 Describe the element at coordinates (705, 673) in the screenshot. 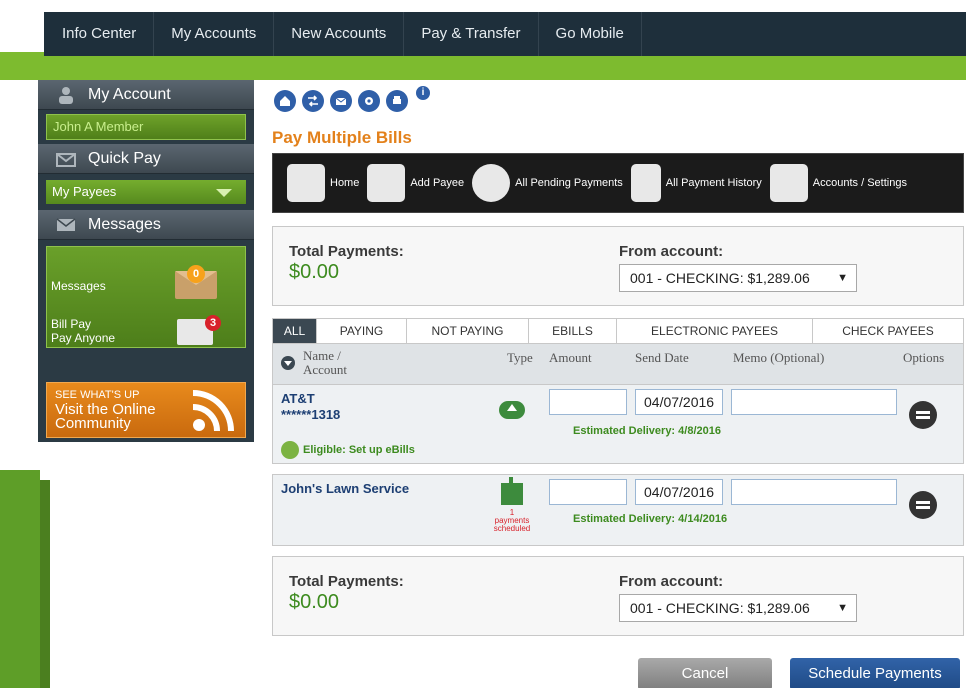

I see `cancel-button: Cancel` at that location.